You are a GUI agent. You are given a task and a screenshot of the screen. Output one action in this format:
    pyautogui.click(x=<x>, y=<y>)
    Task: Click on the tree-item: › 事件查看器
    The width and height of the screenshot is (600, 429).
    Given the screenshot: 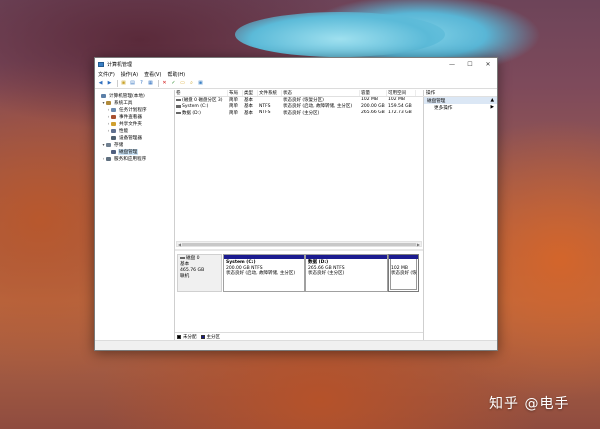 What is the action you would take?
    pyautogui.click(x=134, y=116)
    